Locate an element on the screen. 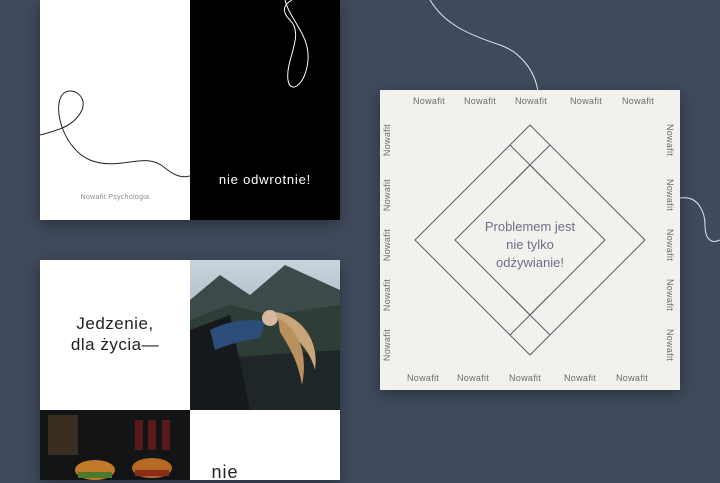 Image resolution: width=720 pixels, height=483 pixels. headline-line-1: Jedzenie, is located at coordinates (115, 323).